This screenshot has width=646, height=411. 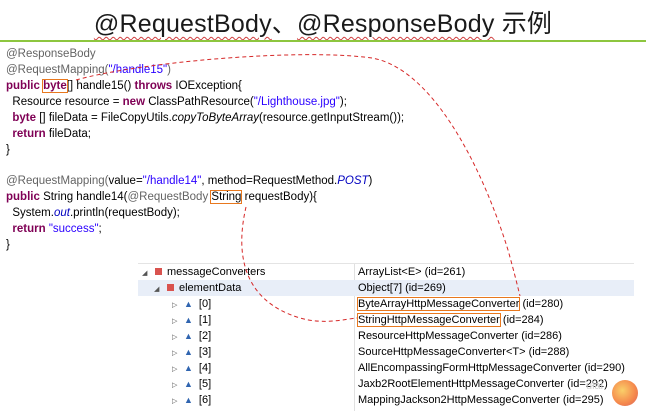 I want to click on string-converter-highlight: StringHttpMessageConverter, so click(x=429, y=320).